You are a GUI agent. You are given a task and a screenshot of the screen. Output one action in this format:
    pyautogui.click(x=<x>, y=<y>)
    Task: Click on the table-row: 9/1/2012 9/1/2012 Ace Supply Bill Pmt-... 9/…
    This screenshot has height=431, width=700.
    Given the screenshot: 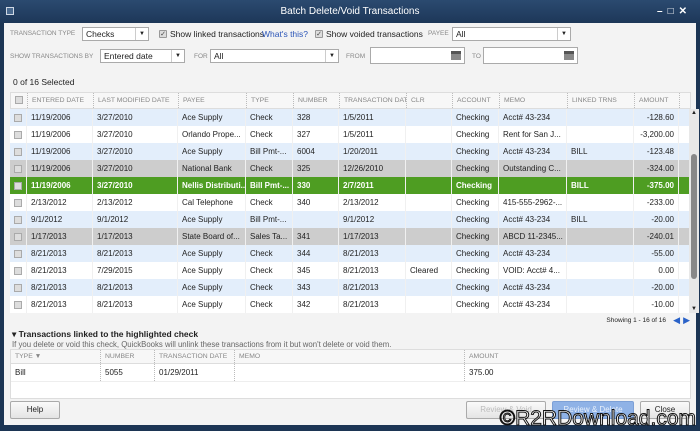 What is the action you would take?
    pyautogui.click(x=350, y=219)
    